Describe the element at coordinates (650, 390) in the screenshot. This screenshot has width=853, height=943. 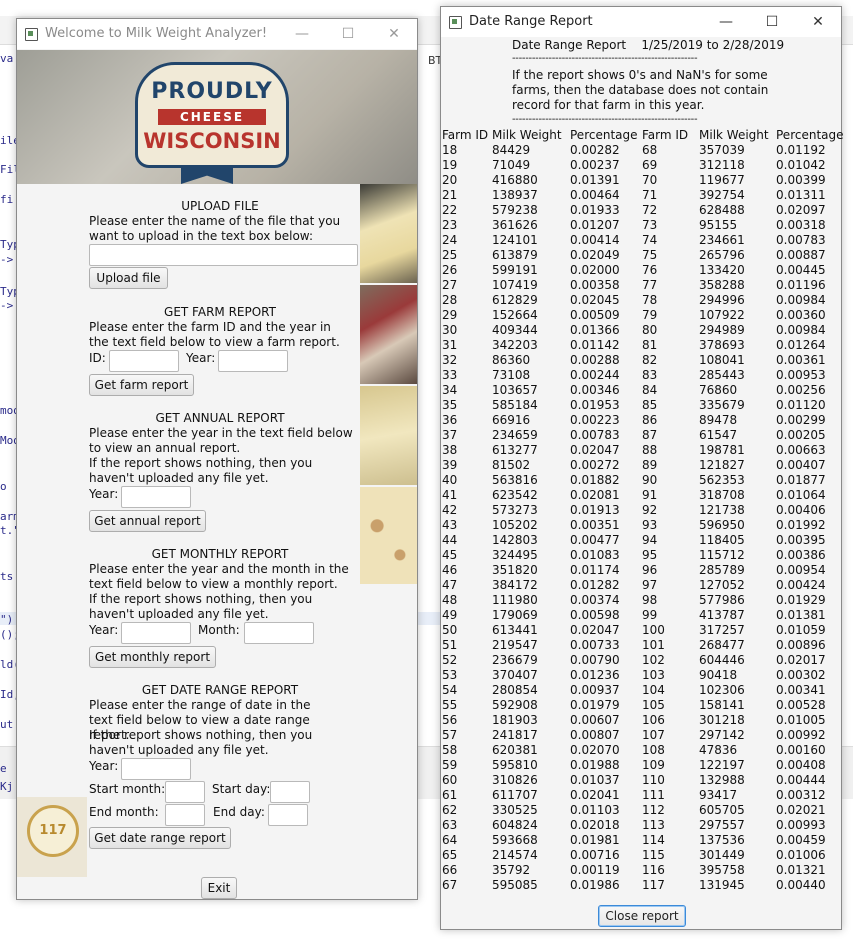
I see `farm-id-cell: 84` at that location.